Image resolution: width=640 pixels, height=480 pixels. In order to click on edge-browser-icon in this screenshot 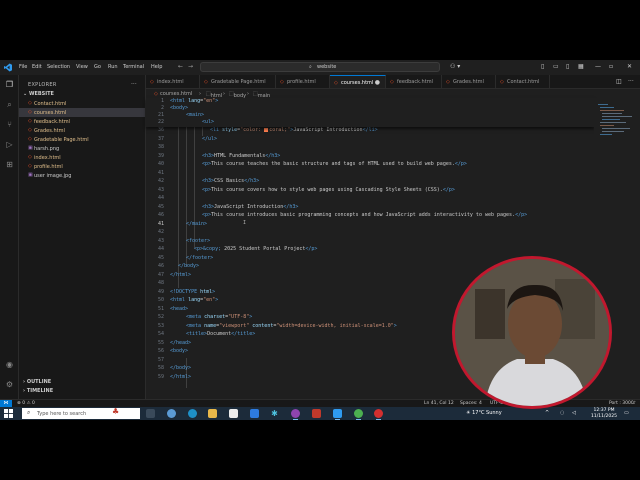, I will do `click(192, 413)`.